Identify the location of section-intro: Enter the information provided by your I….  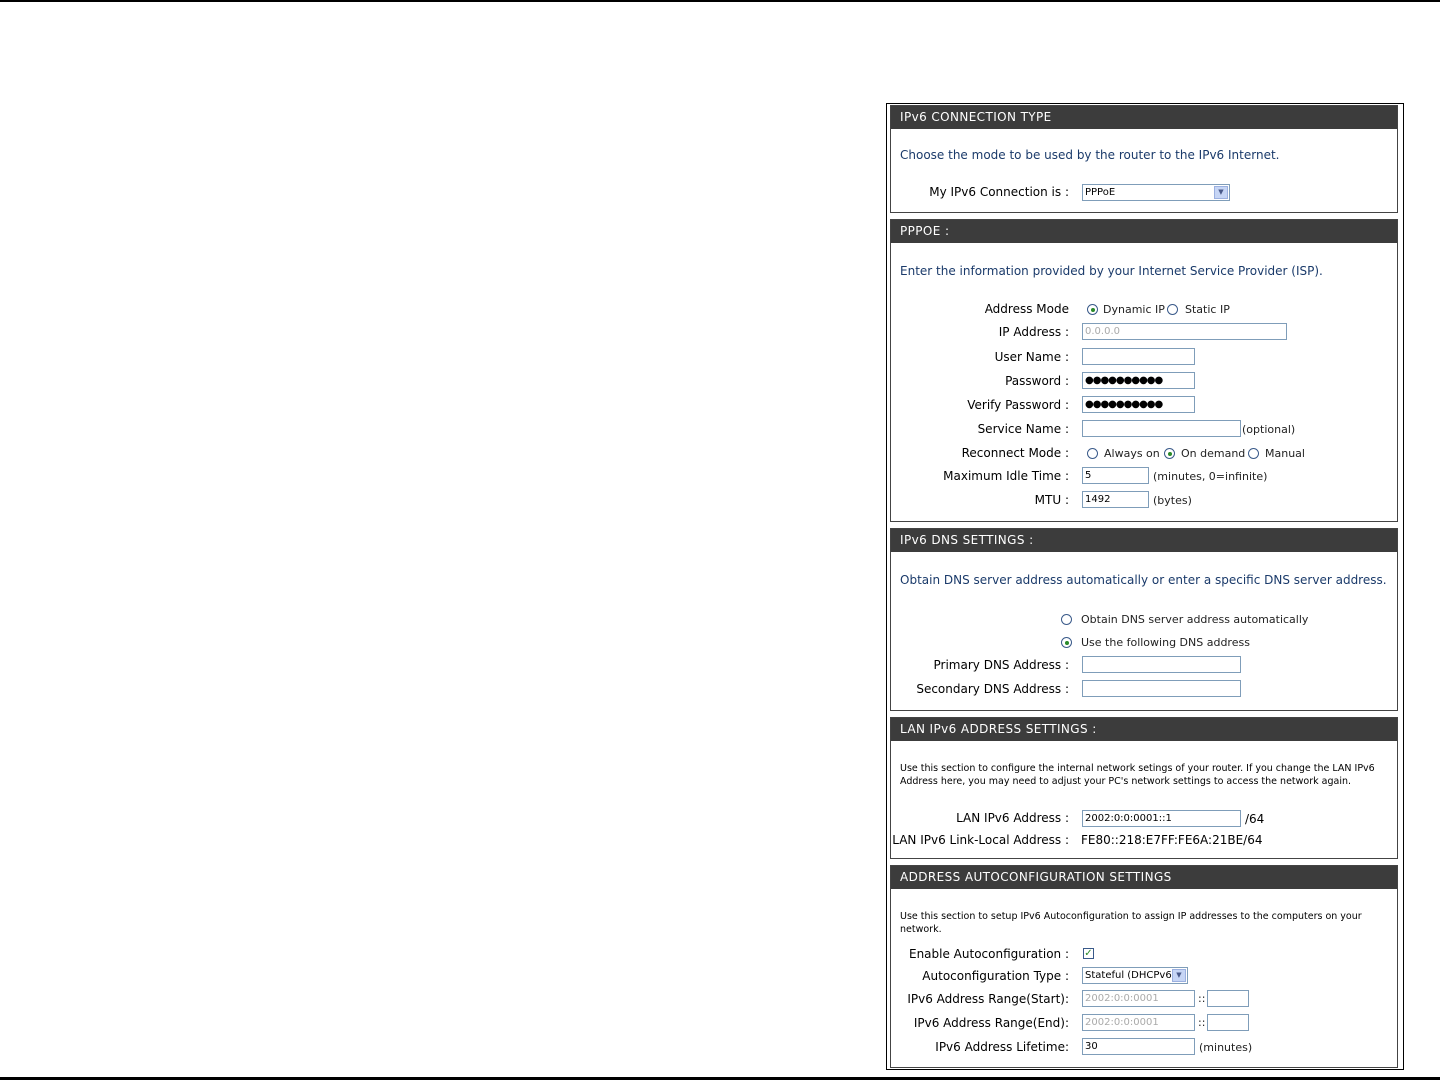
(1111, 271).